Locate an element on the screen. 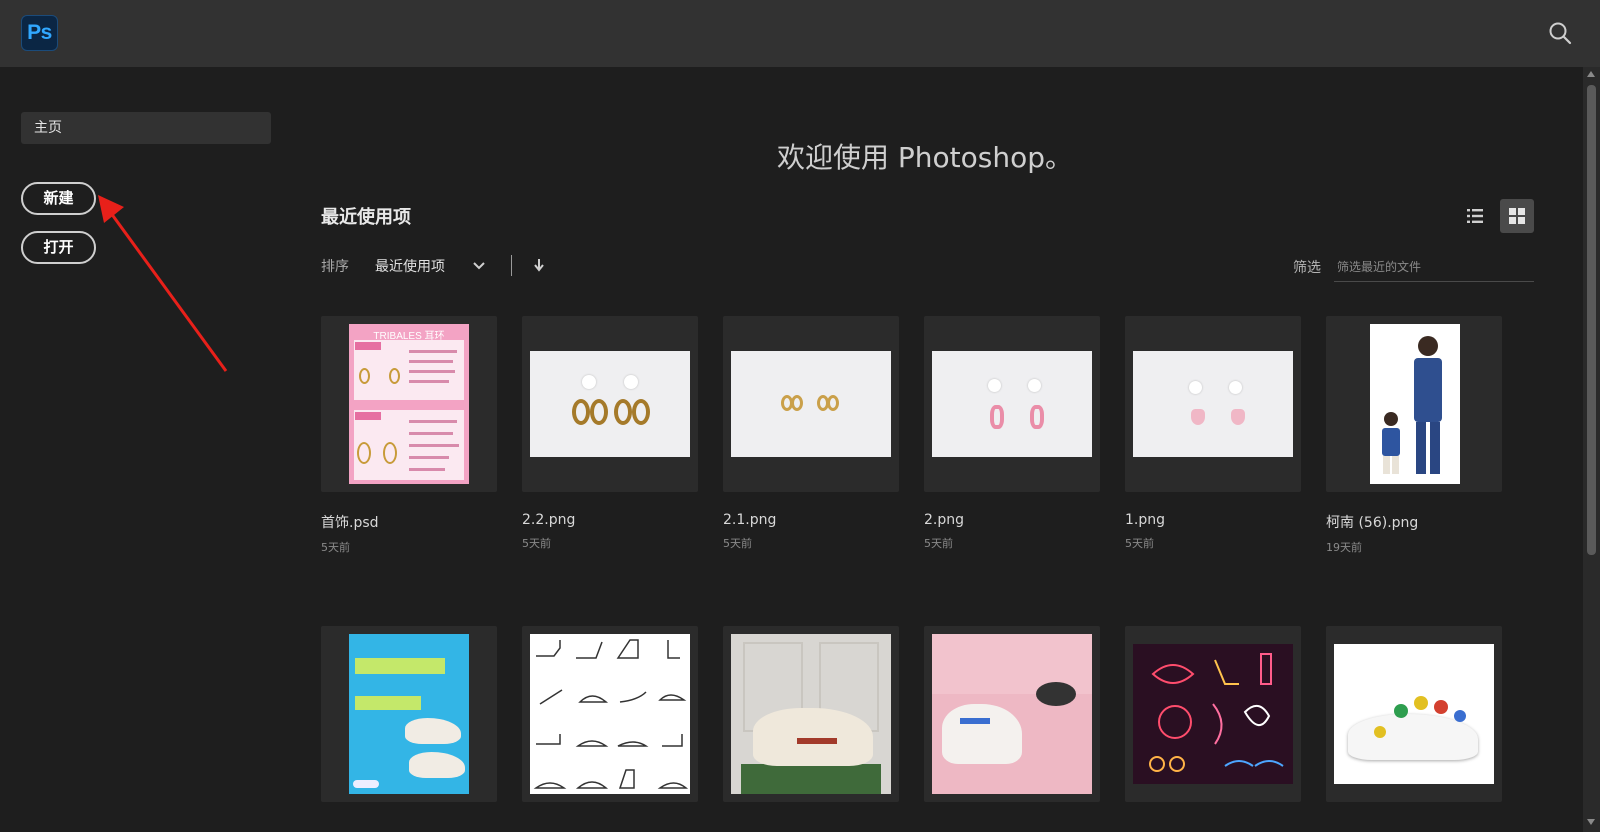 This screenshot has height=832, width=1600. file-date: 19天前 is located at coordinates (1344, 547).